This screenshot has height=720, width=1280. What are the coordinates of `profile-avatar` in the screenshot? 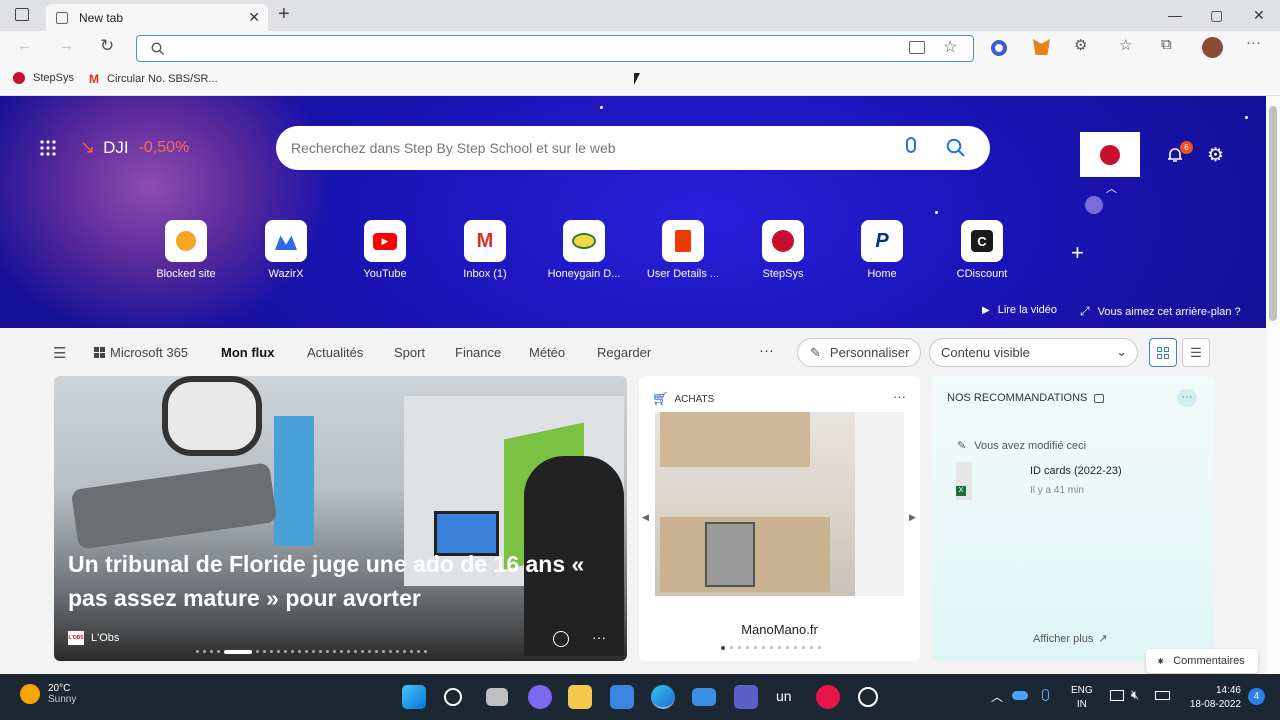 It's located at (1212, 47).